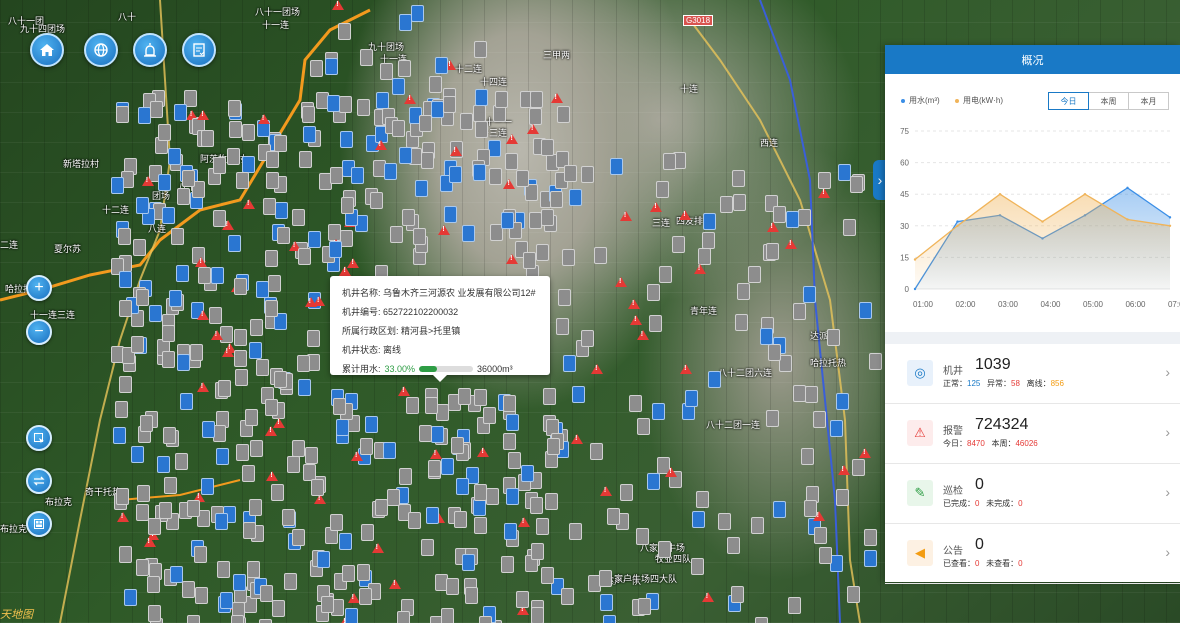 The width and height of the screenshot is (1180, 623). I want to click on stat-patrol: ✎ 巡检 0 已完成：0 未完成：0 ›, so click(1032, 494).